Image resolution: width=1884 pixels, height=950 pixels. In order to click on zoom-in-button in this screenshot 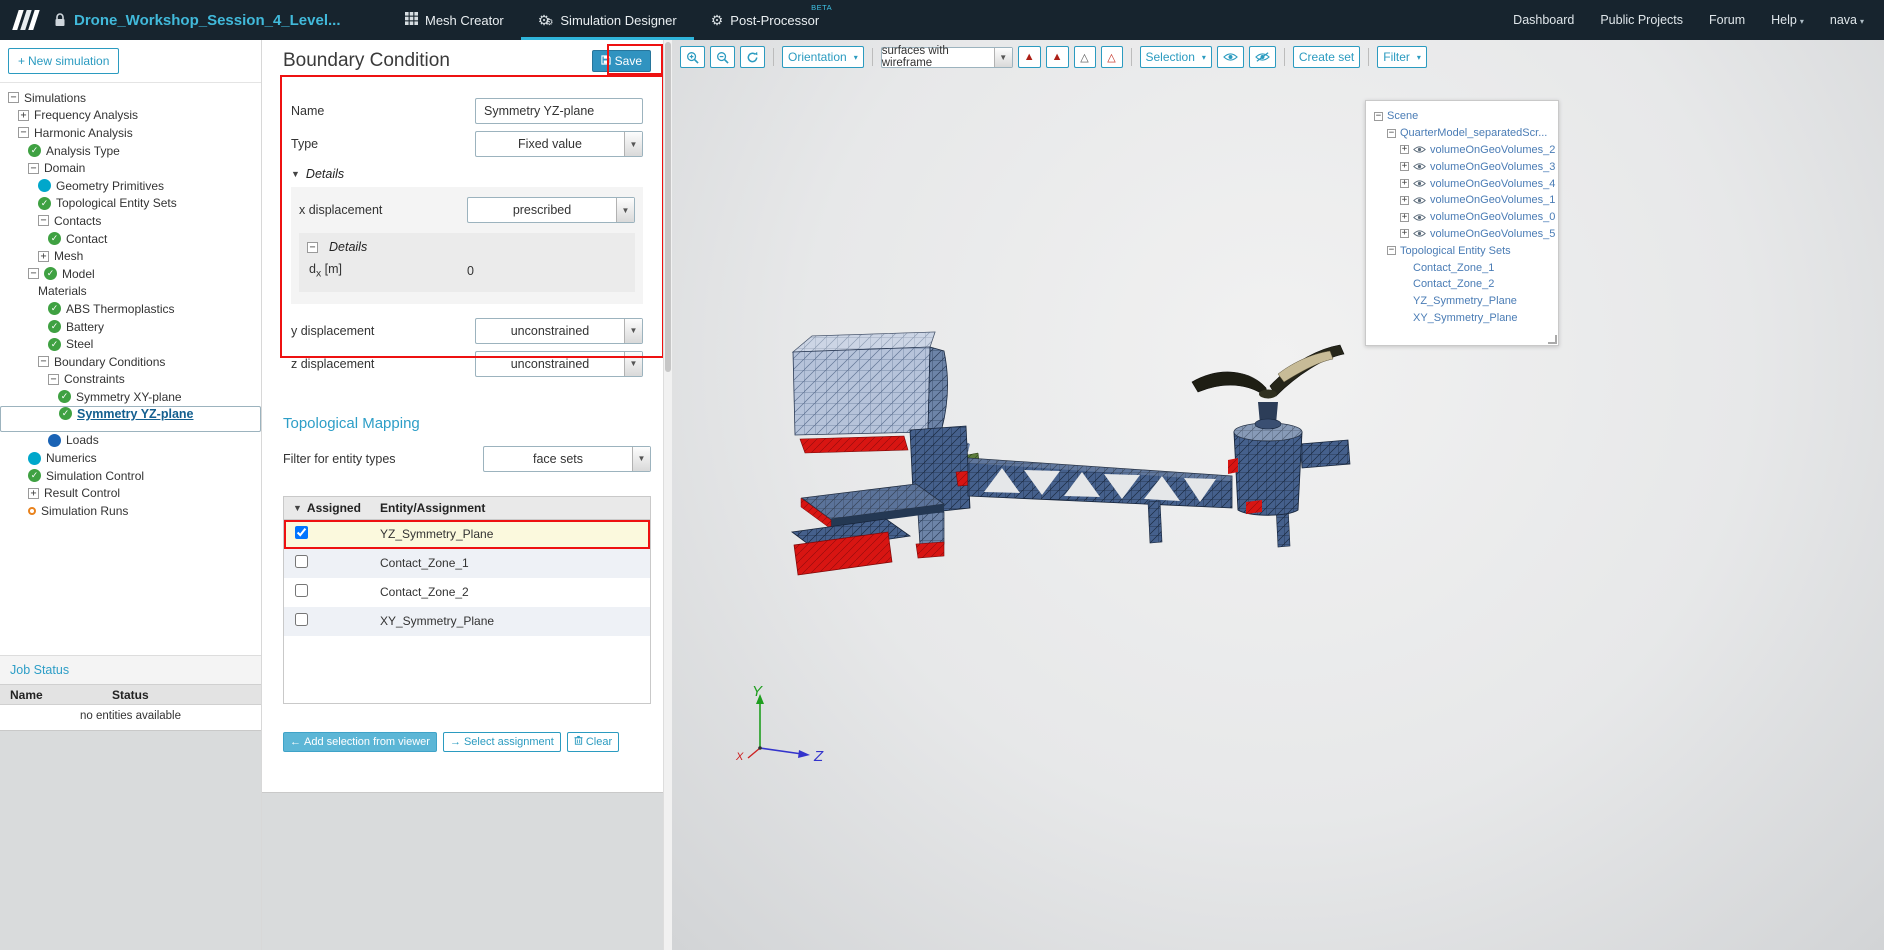, I will do `click(692, 57)`.